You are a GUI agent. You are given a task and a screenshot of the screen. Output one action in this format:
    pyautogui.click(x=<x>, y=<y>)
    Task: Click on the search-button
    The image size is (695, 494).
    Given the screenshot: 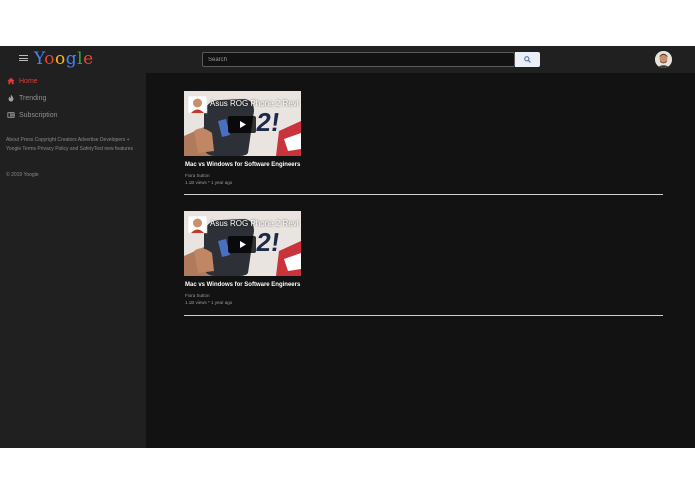 What is the action you would take?
    pyautogui.click(x=527, y=59)
    